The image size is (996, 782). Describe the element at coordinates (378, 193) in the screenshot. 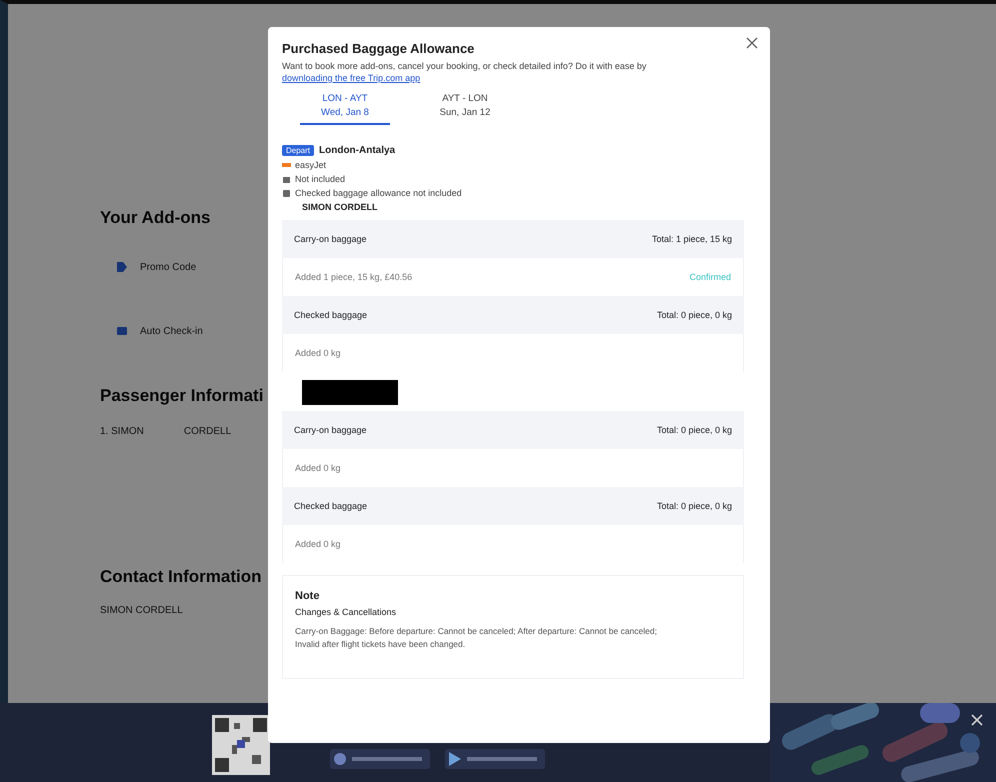

I see `checked-status: Checked baggage allowance not included` at that location.